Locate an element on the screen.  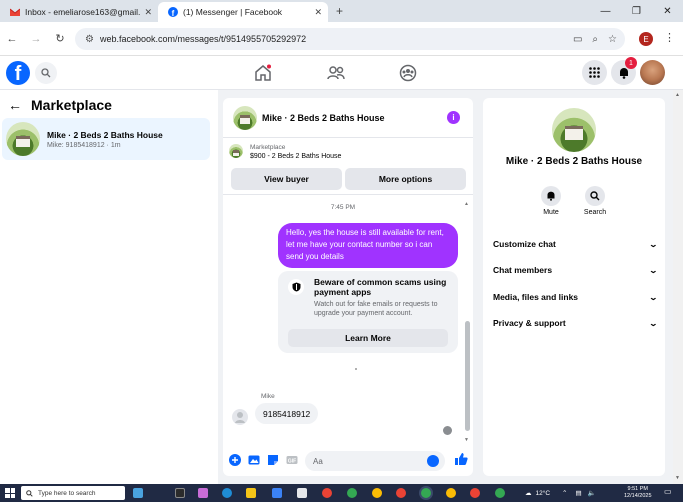
facebook-header: f 1 is located at coordinates (341, 73).